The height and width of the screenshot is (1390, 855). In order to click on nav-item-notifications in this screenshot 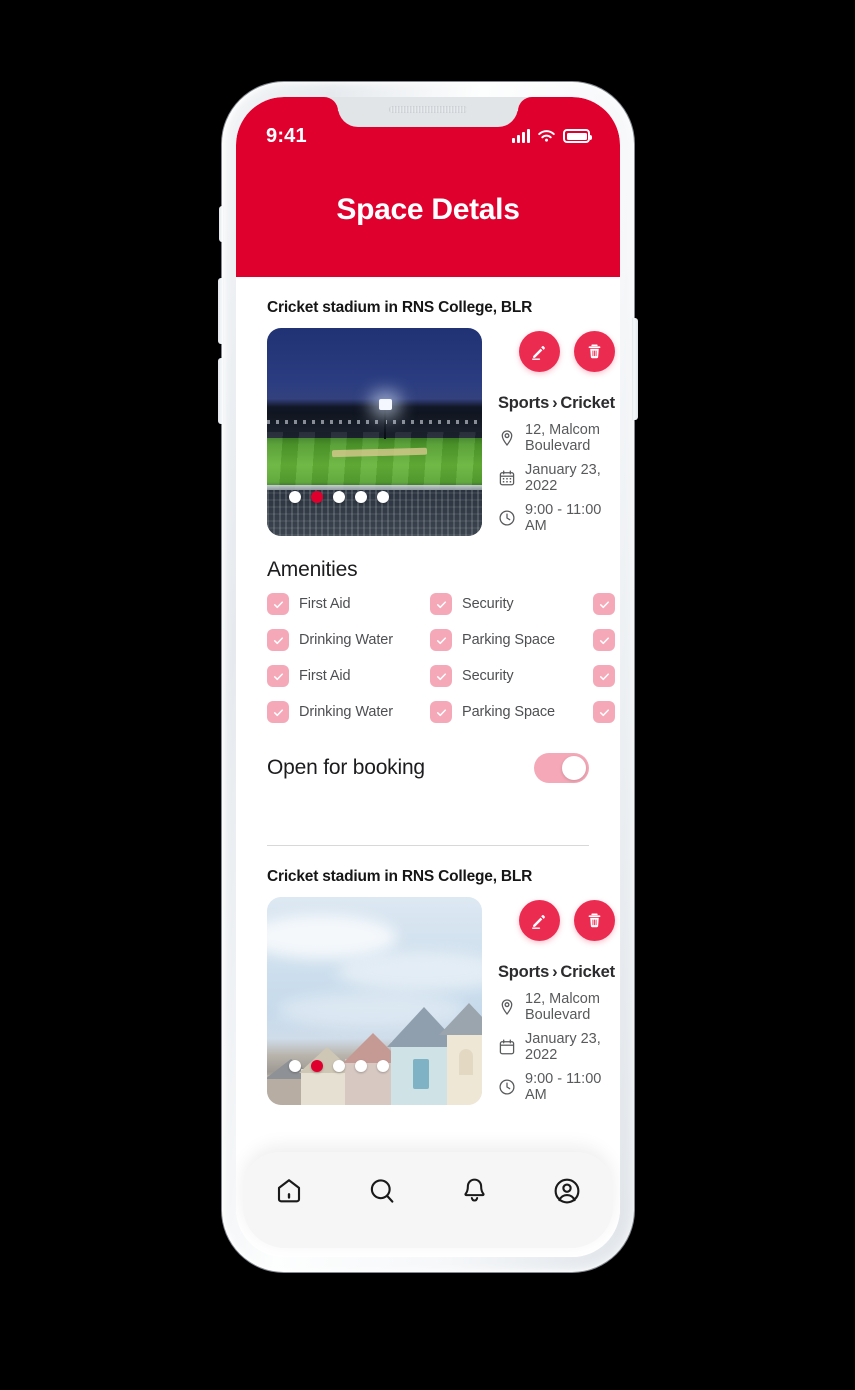, I will do `click(474, 1190)`.